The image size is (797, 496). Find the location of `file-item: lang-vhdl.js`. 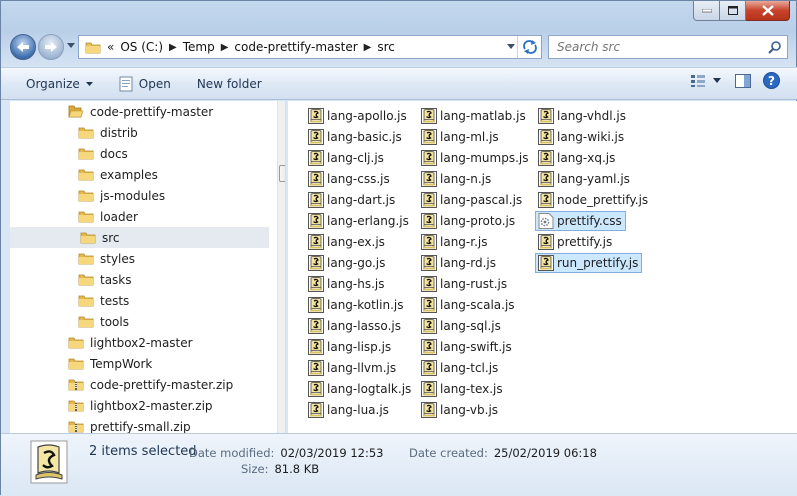

file-item: lang-vhdl.js is located at coordinates (582, 116).